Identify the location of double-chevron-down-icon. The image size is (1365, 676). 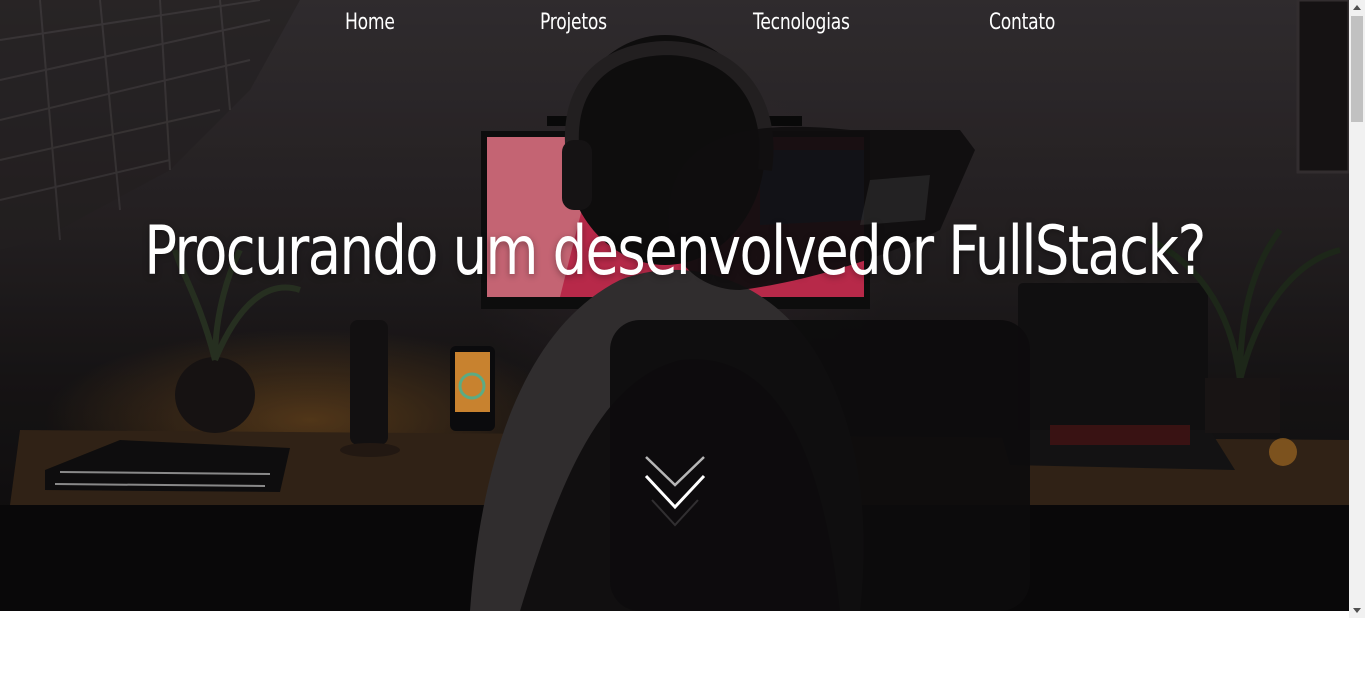
(675, 491).